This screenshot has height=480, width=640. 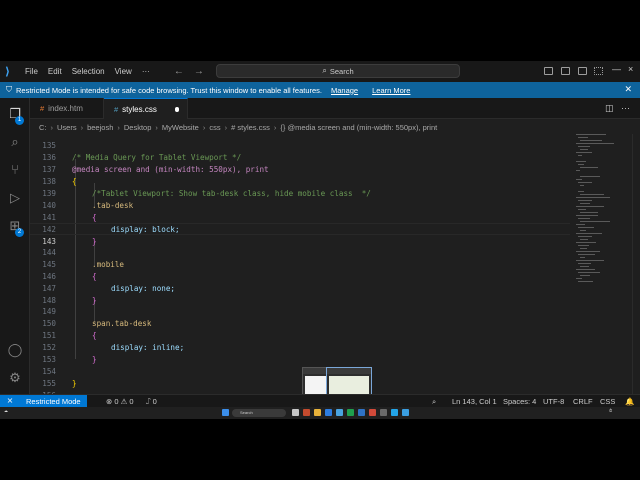 I want to click on breadcrumb-item: beejosh, so click(x=100, y=127).